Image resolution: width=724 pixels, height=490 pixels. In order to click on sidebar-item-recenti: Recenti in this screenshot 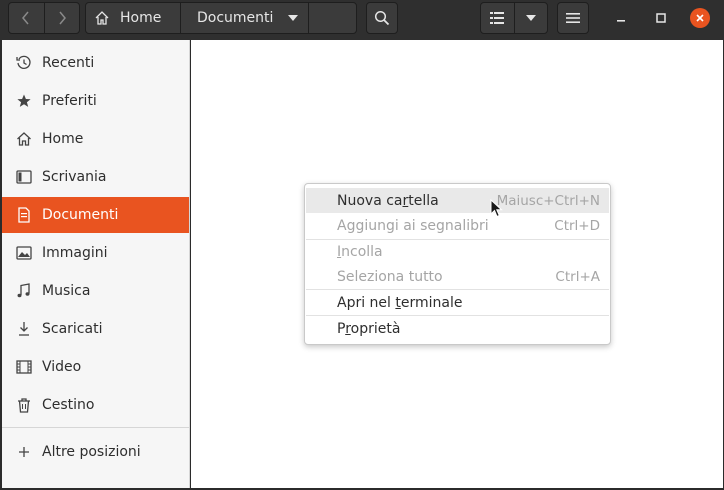, I will do `click(95, 63)`.